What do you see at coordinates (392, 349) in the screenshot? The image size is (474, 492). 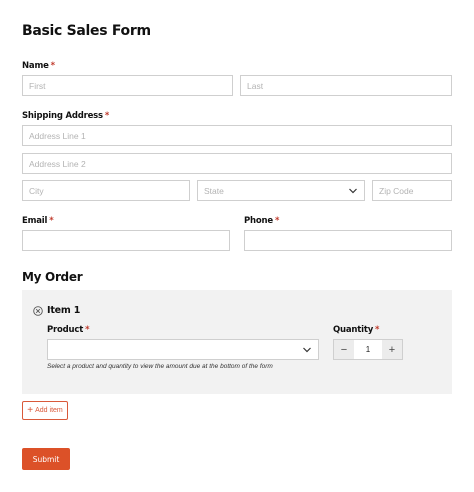 I see `increment-button: +` at bounding box center [392, 349].